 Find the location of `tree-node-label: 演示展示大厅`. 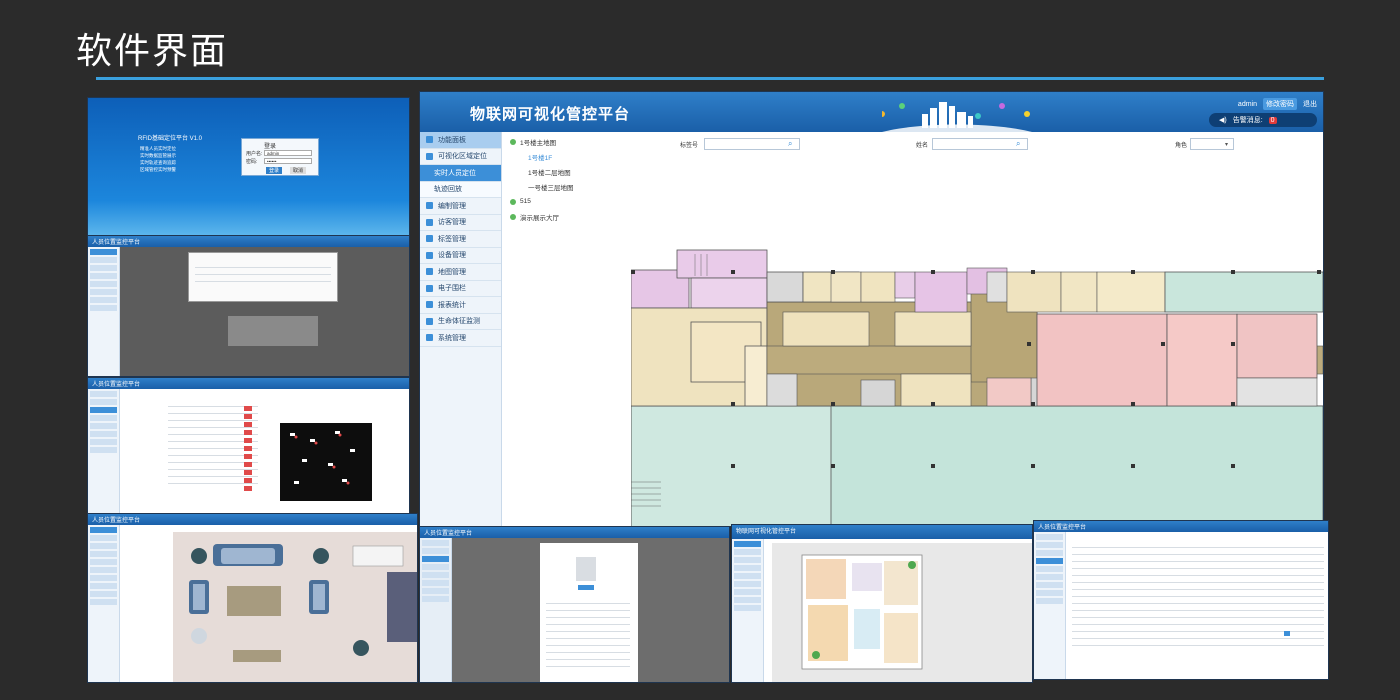

tree-node-label: 演示展示大厅 is located at coordinates (539, 218).